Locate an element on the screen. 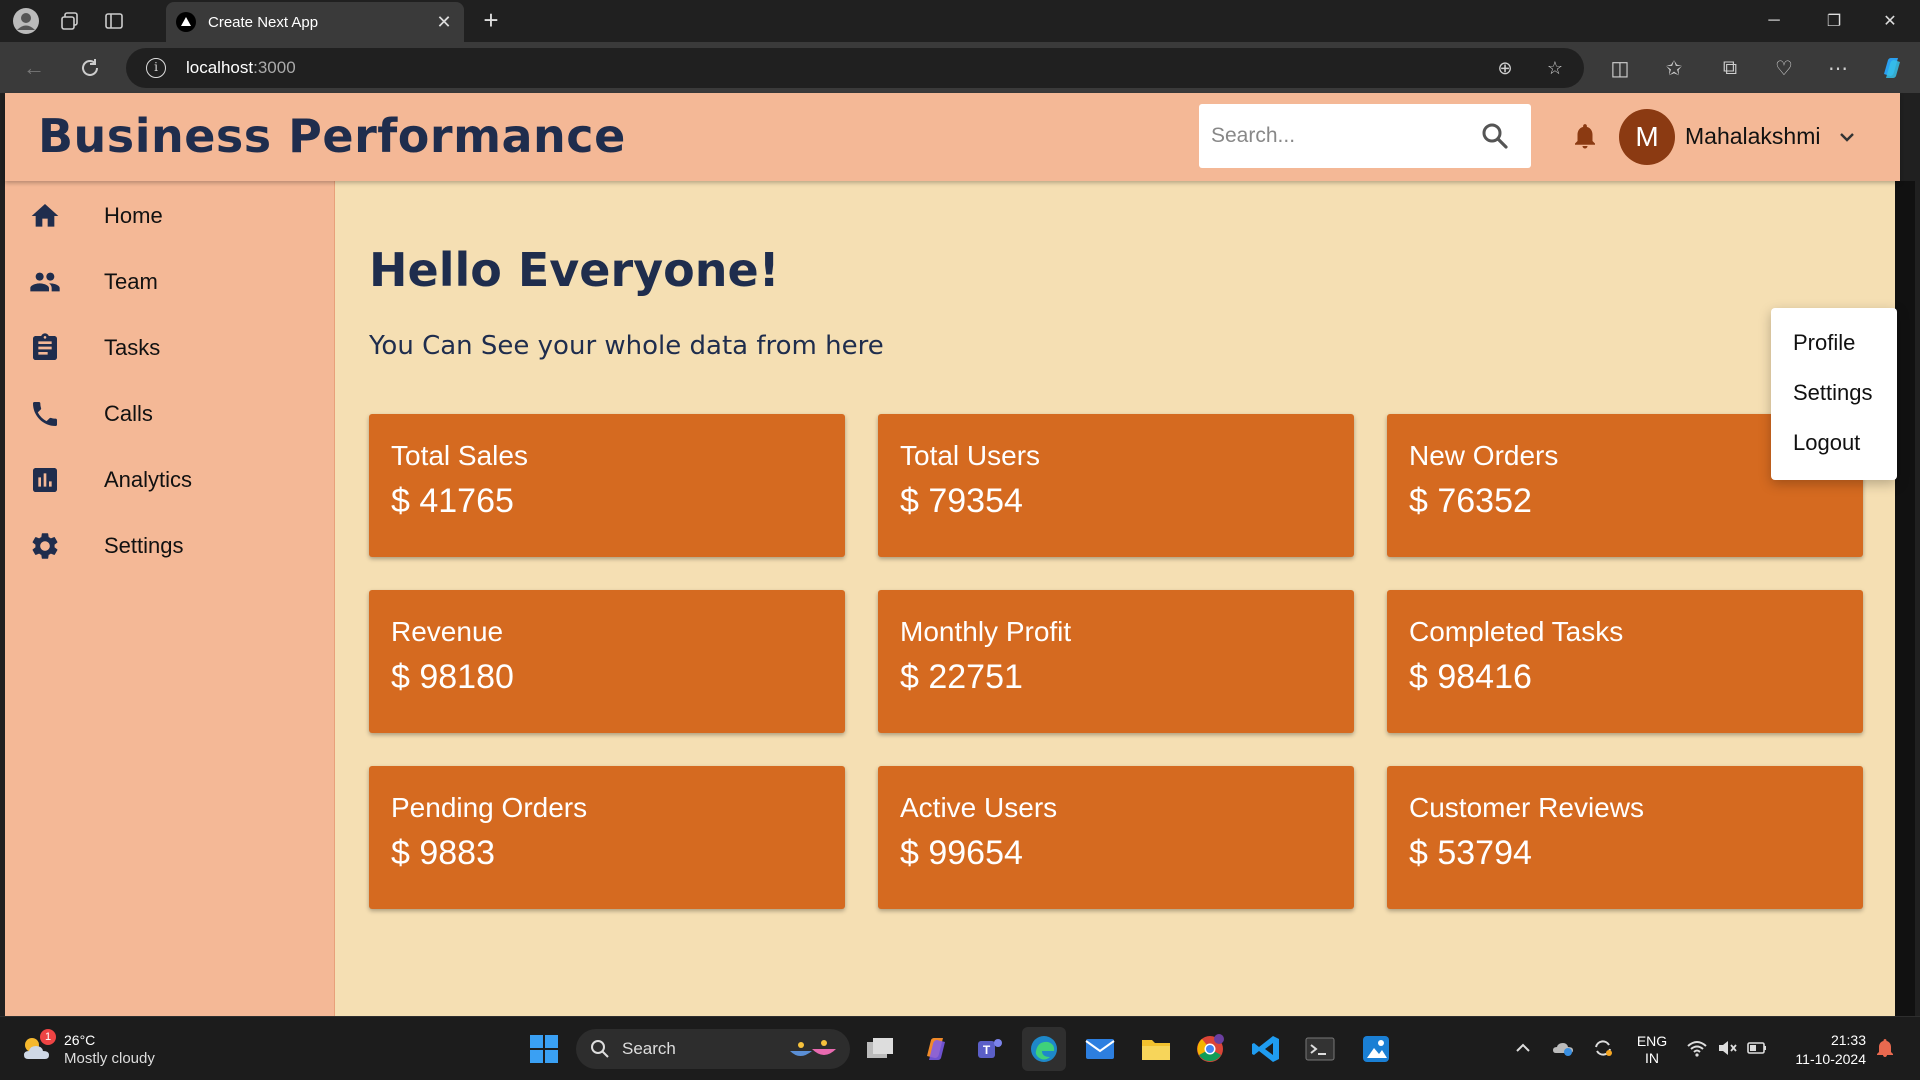  windows-logo-icon is located at coordinates (544, 1049).